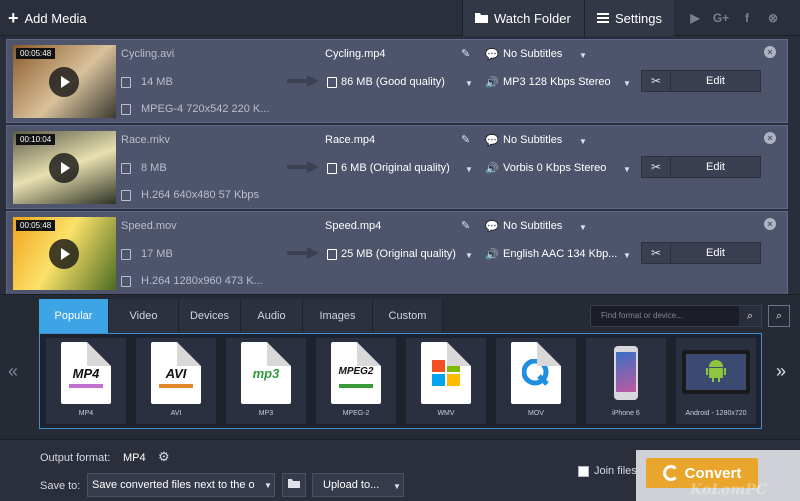 The height and width of the screenshot is (501, 800). What do you see at coordinates (446, 373) in the screenshot?
I see `windows-logo-icon` at bounding box center [446, 373].